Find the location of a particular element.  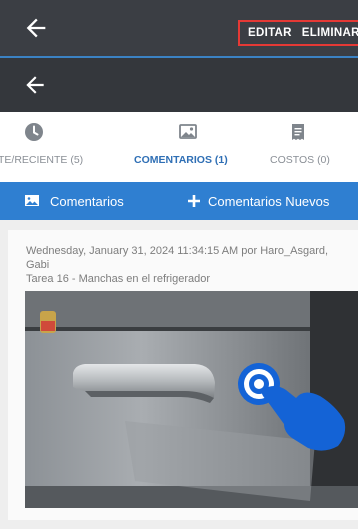

edit-button: EDITAR is located at coordinates (270, 33).